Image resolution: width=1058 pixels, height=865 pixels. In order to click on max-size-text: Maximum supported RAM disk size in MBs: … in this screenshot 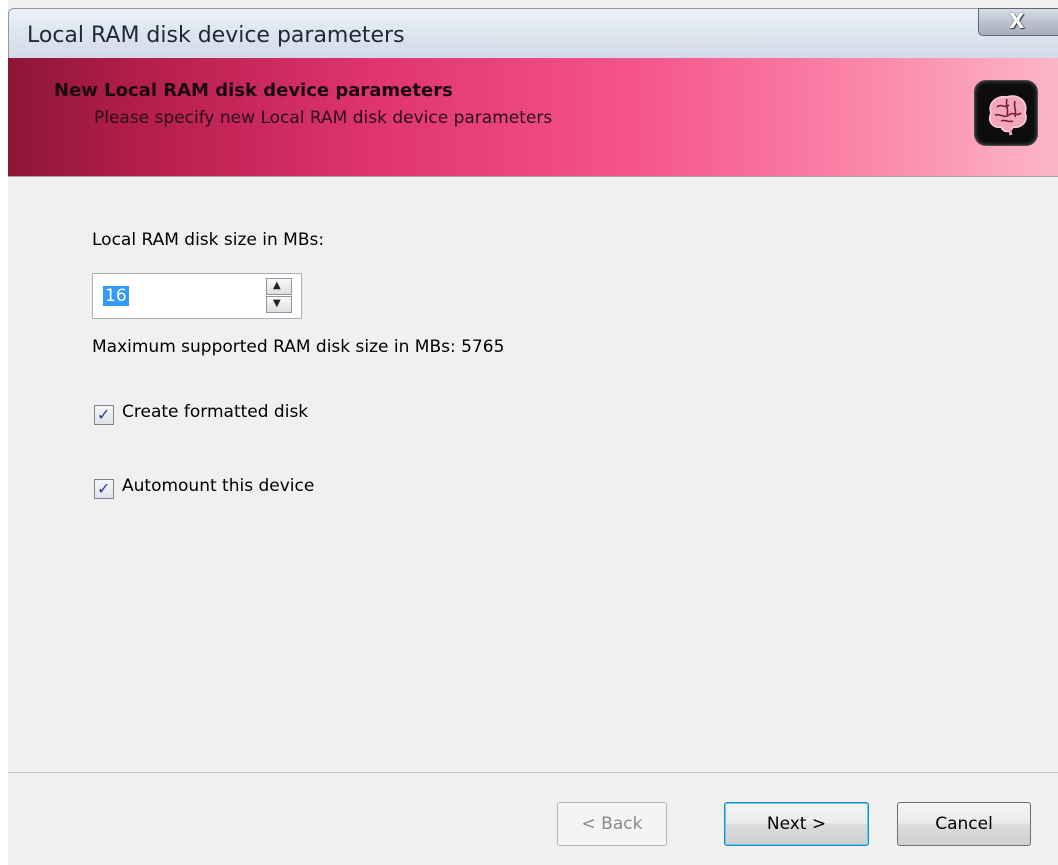, I will do `click(298, 347)`.